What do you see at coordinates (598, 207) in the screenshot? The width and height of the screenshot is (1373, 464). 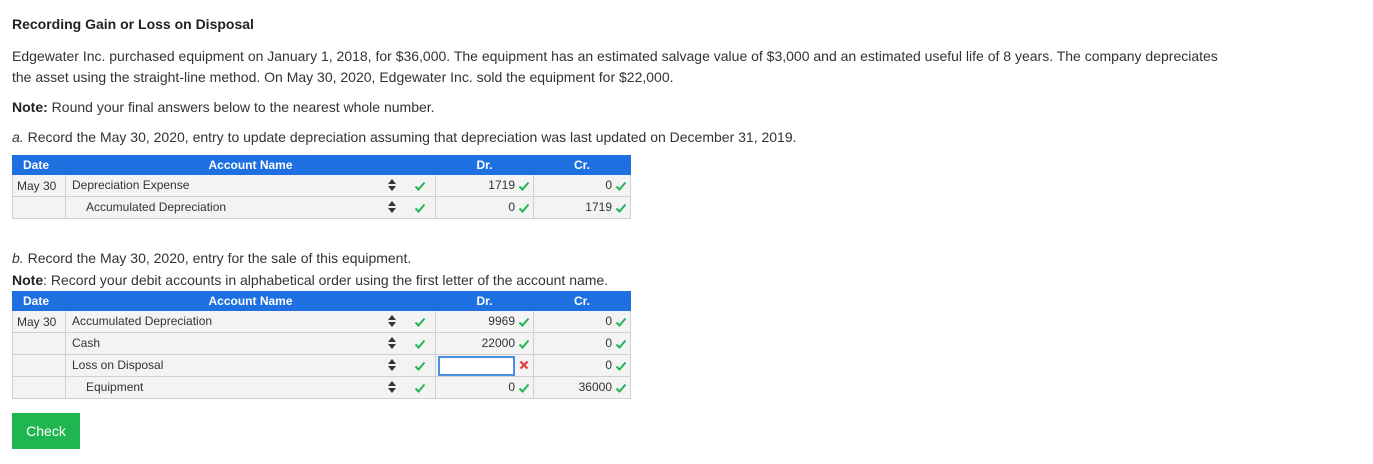 I see `credit-value: 1719` at bounding box center [598, 207].